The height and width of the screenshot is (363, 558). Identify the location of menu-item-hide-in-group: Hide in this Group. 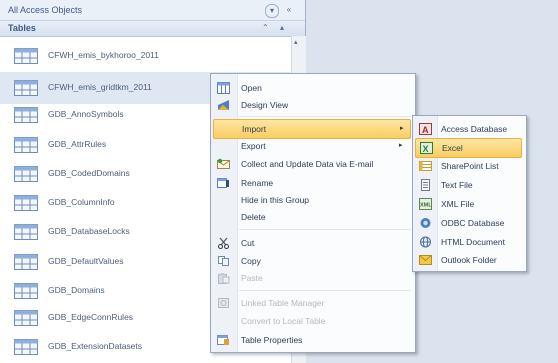
(312, 200).